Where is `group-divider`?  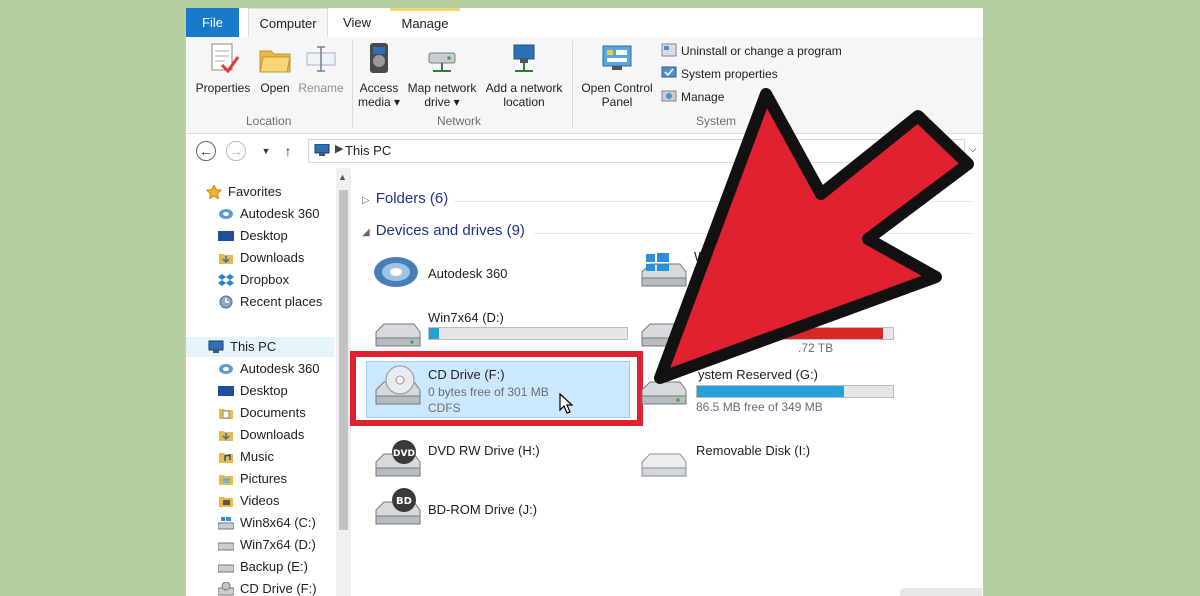 group-divider is located at coordinates (714, 201).